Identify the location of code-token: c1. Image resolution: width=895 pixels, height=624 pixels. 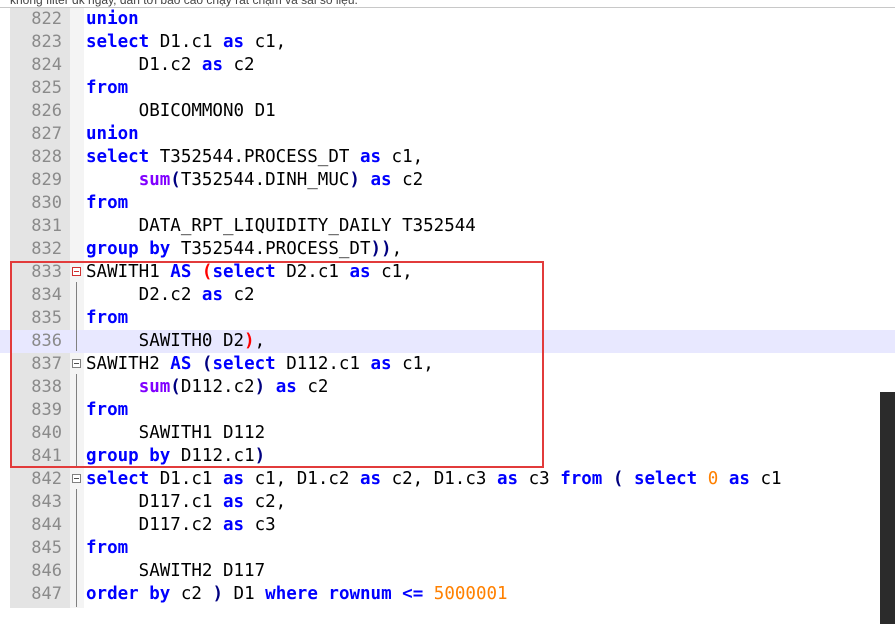
(765, 479).